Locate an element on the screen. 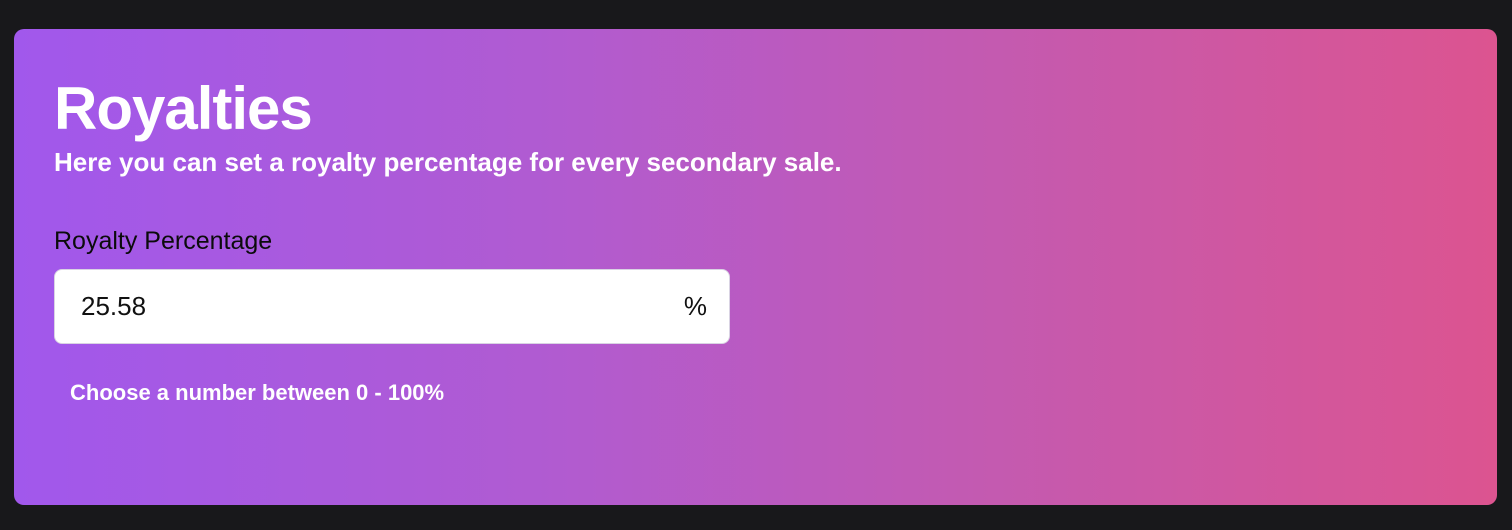 The width and height of the screenshot is (1512, 530). royalty-percentage-field: % is located at coordinates (392, 306).